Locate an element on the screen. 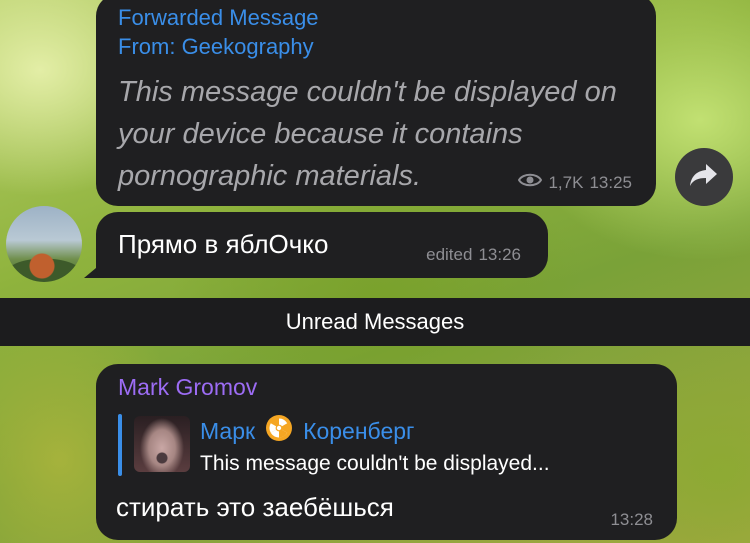  reply-accent-bar is located at coordinates (120, 445).